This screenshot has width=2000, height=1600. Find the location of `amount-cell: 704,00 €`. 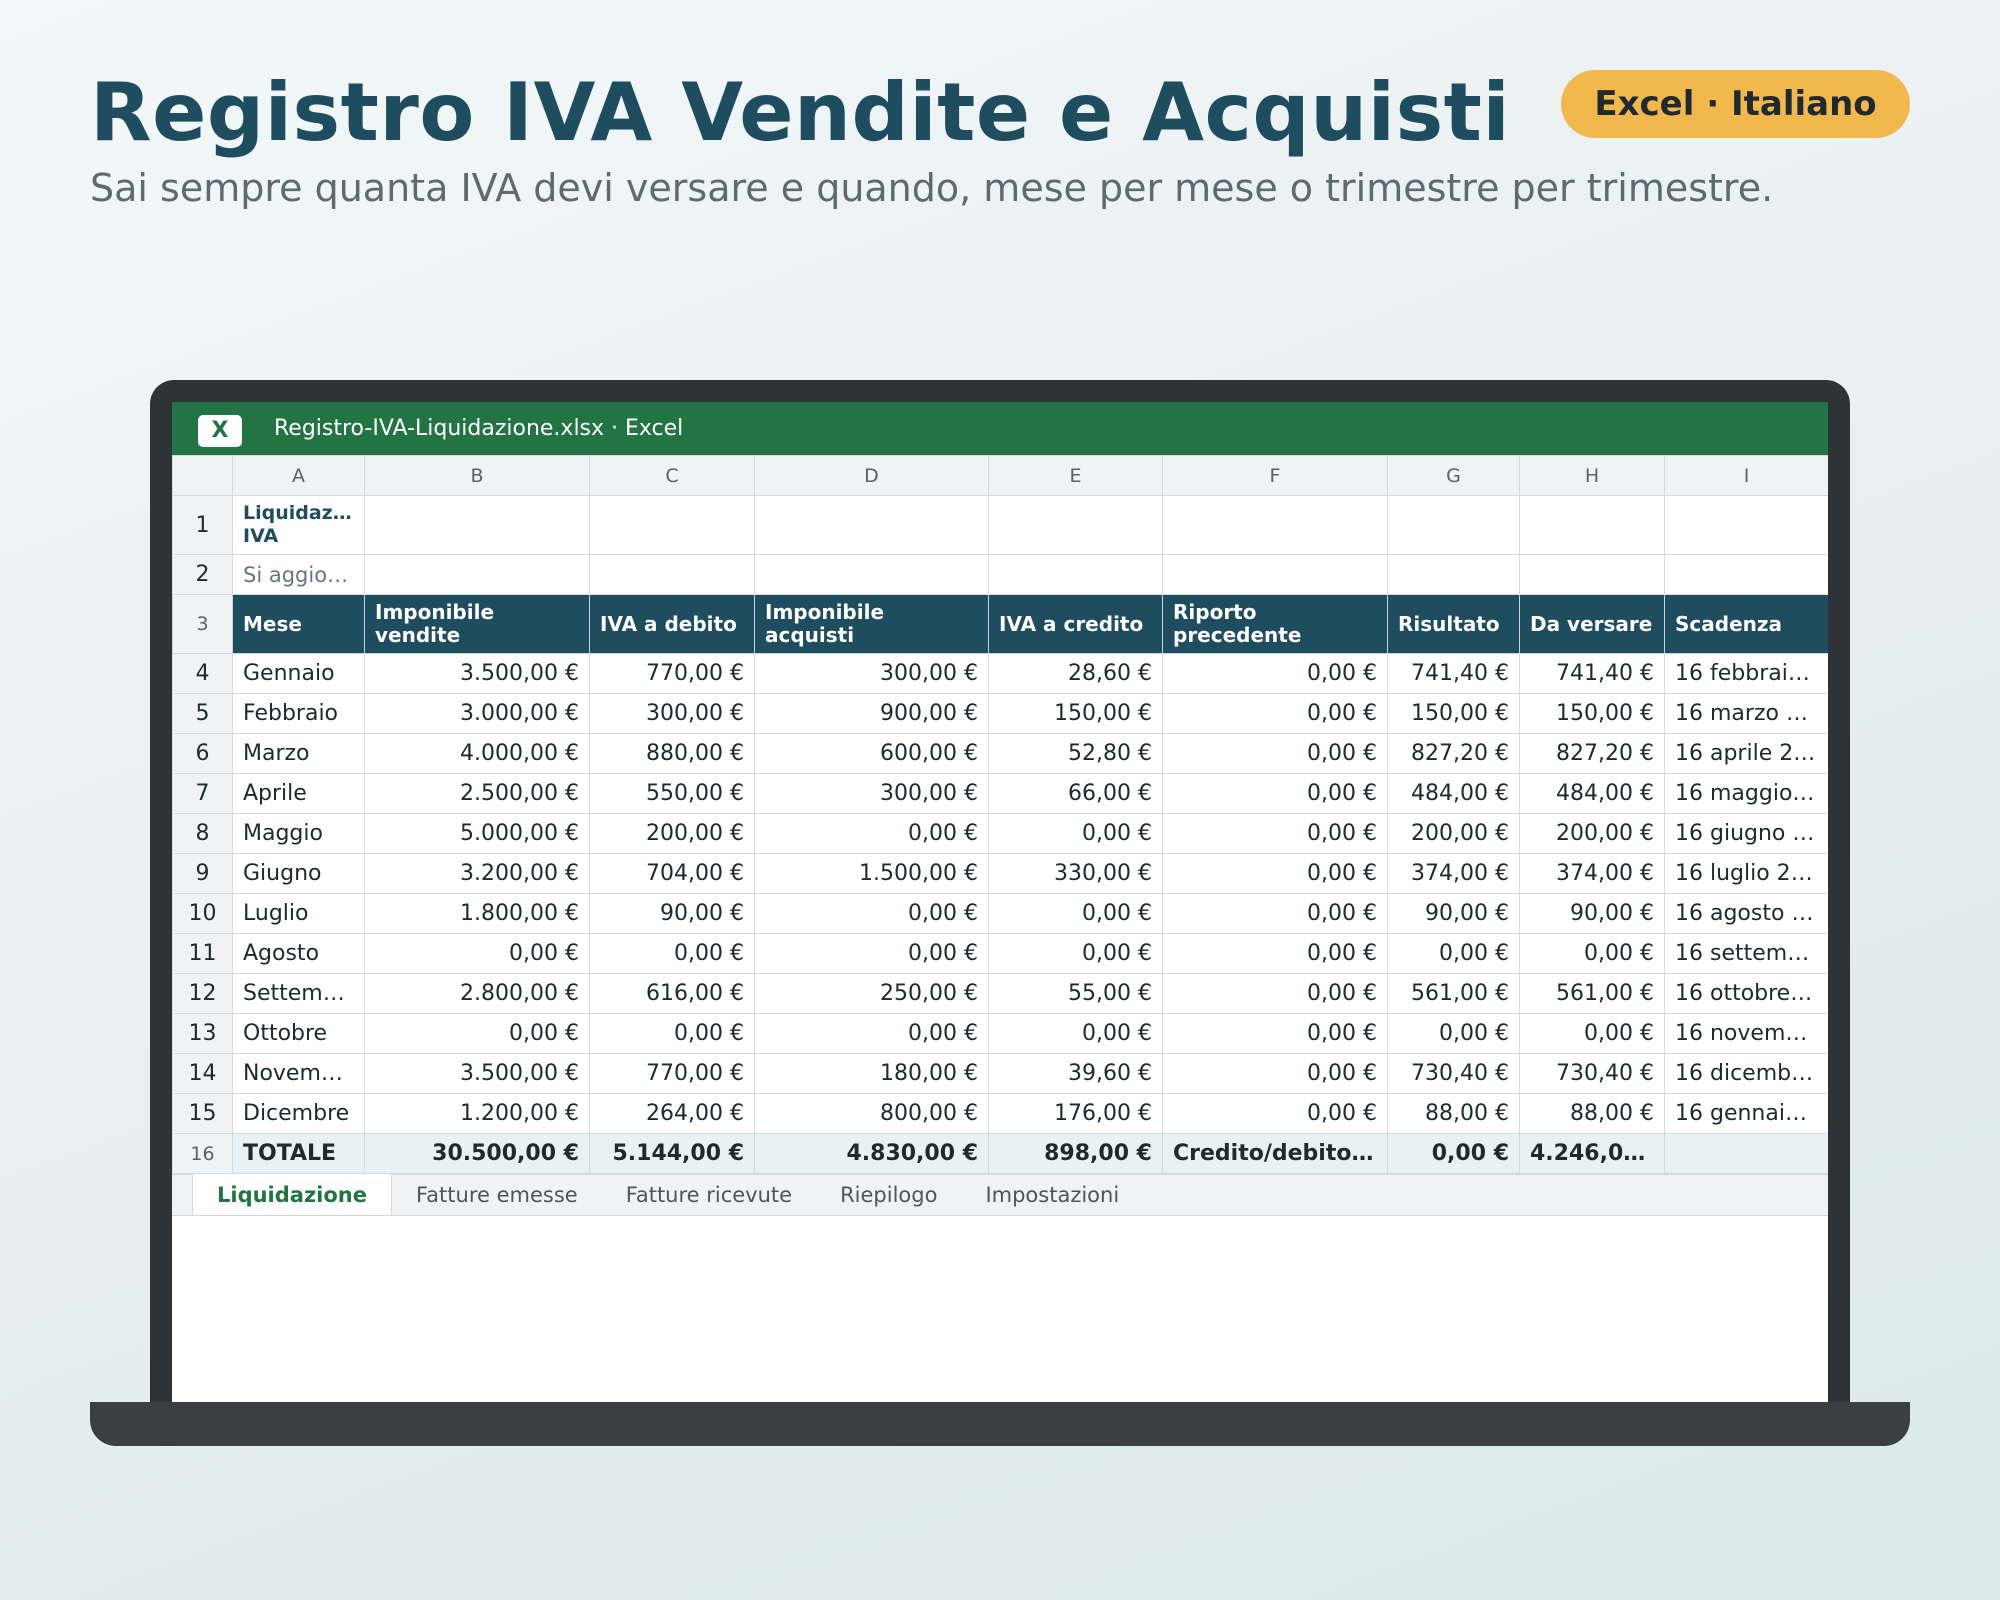

amount-cell: 704,00 € is located at coordinates (672, 873).